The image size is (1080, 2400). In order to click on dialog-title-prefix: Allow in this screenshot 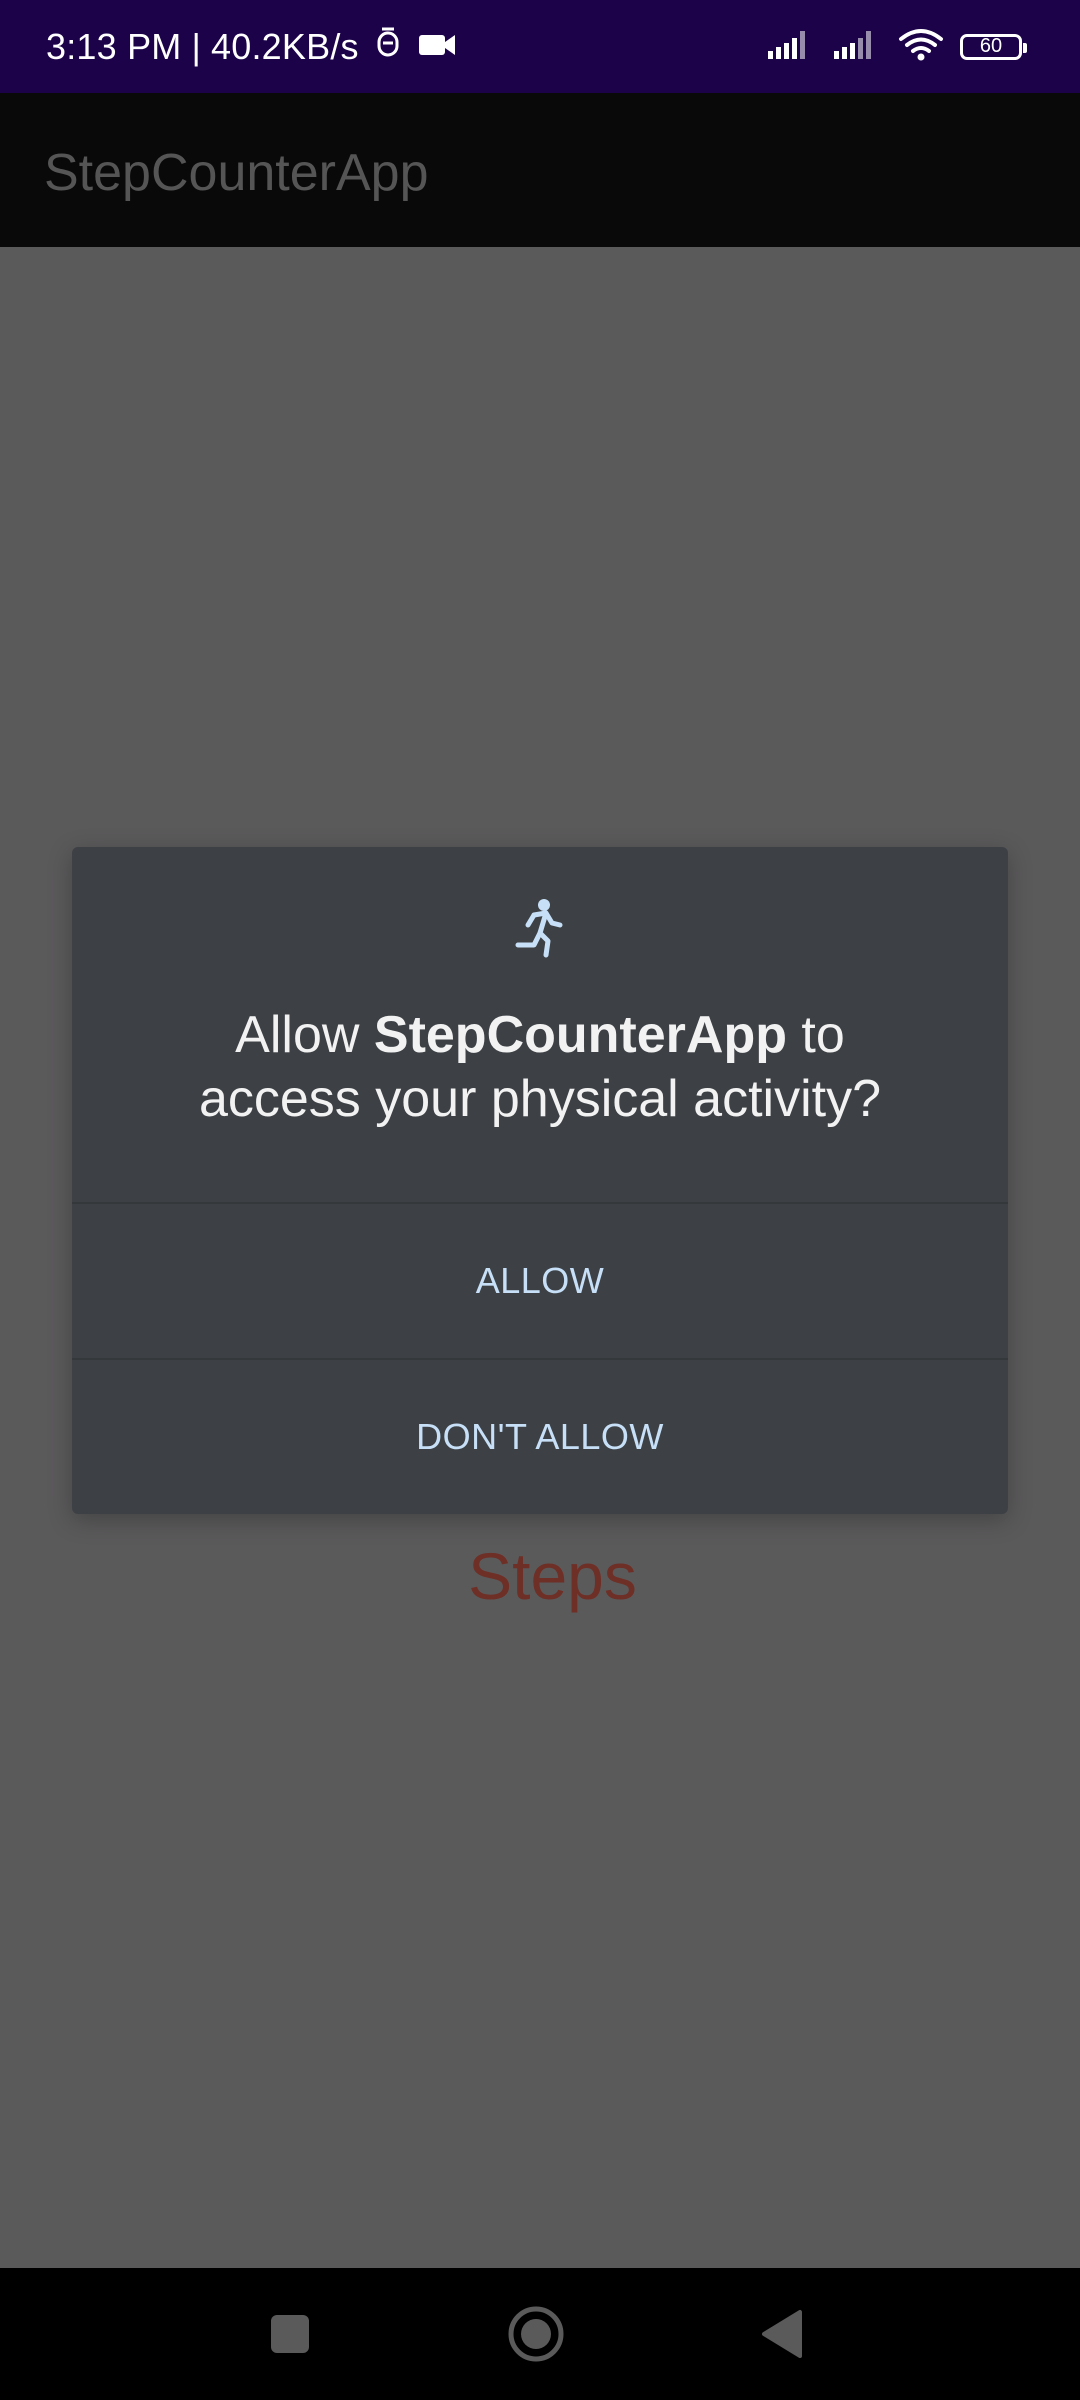, I will do `click(304, 1035)`.